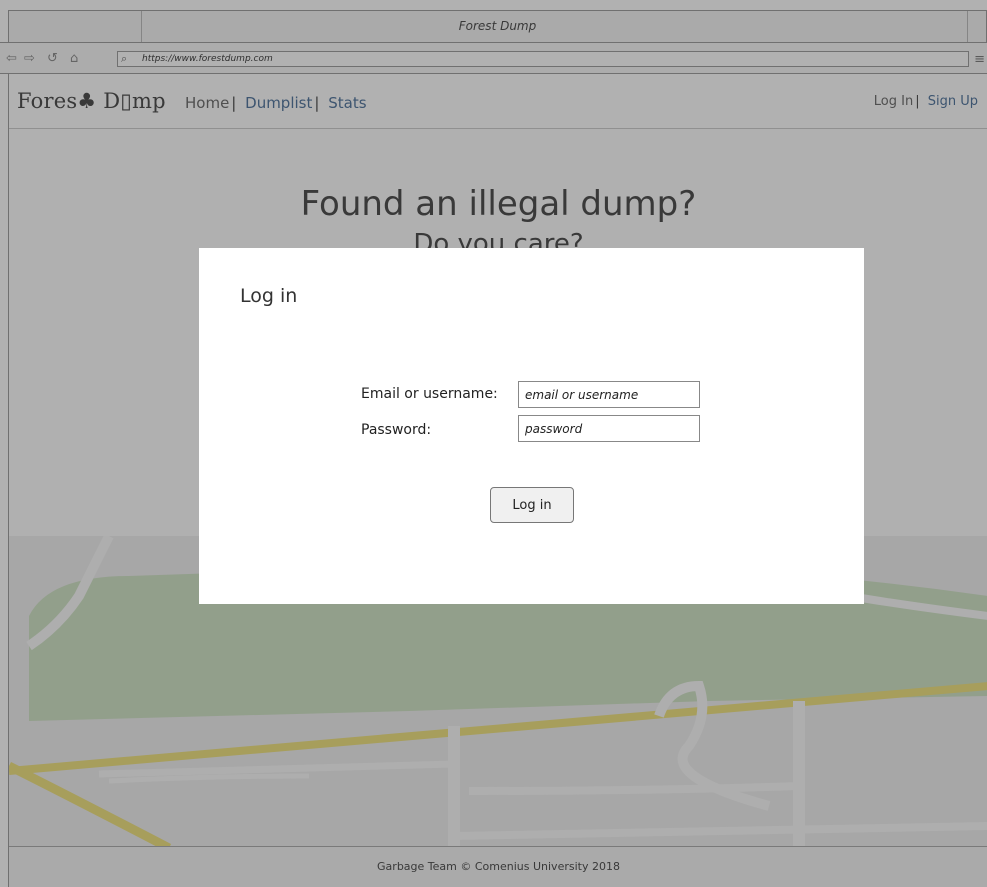 Image resolution: width=987 pixels, height=887 pixels. Describe the element at coordinates (429, 394) in the screenshot. I see `email-label: Email or username:` at that location.